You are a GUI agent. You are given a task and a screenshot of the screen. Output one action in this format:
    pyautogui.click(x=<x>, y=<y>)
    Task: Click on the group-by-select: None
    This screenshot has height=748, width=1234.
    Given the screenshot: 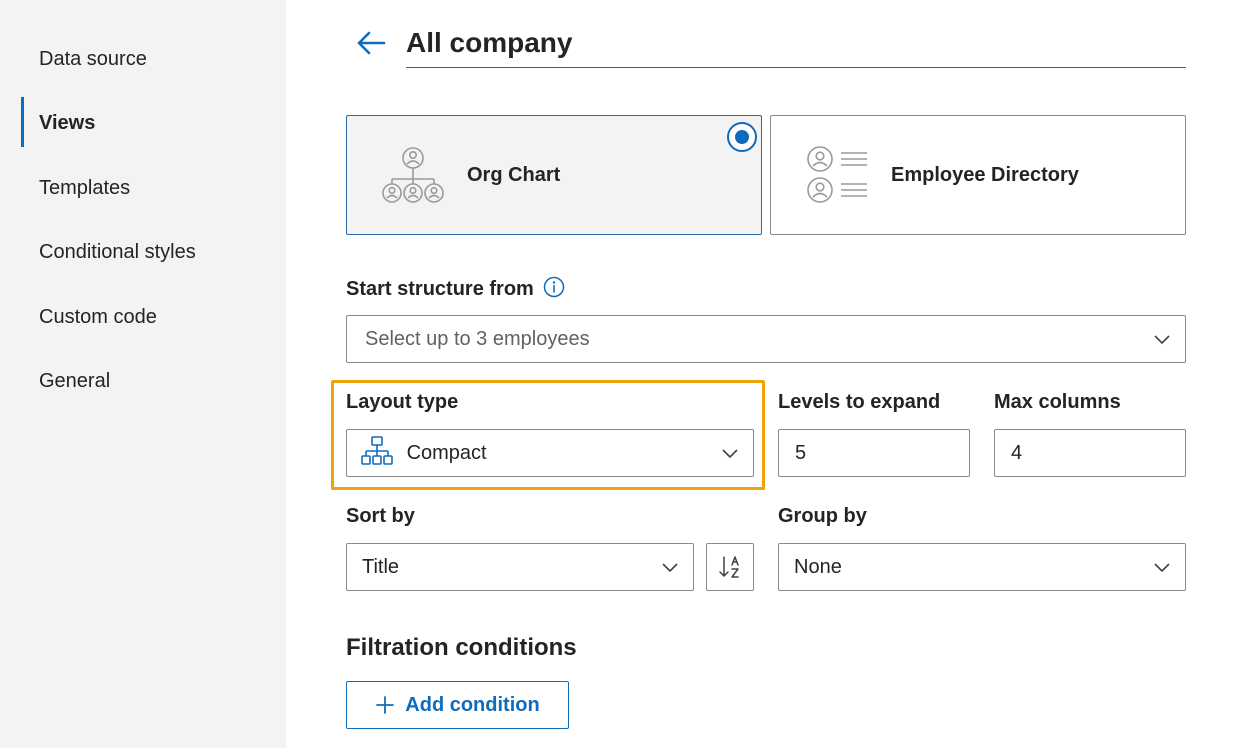 What is the action you would take?
    pyautogui.click(x=982, y=567)
    